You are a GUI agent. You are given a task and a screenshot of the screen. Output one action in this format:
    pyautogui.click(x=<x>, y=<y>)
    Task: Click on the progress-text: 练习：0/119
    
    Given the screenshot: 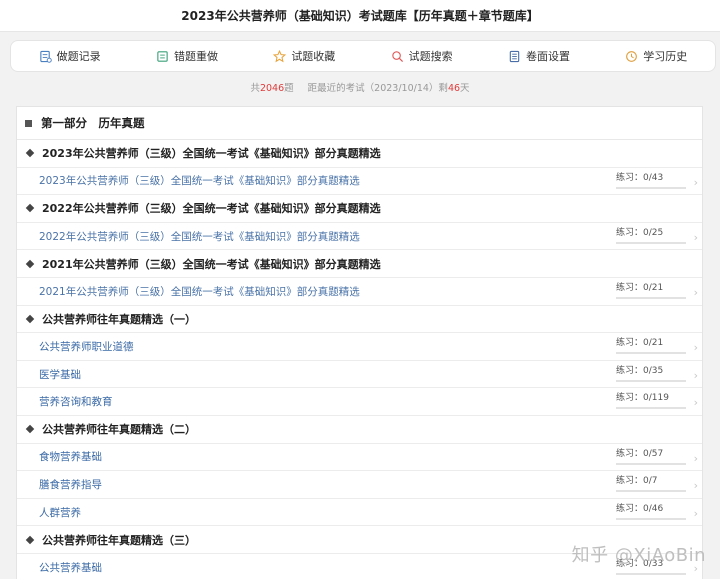 What is the action you would take?
    pyautogui.click(x=642, y=398)
    